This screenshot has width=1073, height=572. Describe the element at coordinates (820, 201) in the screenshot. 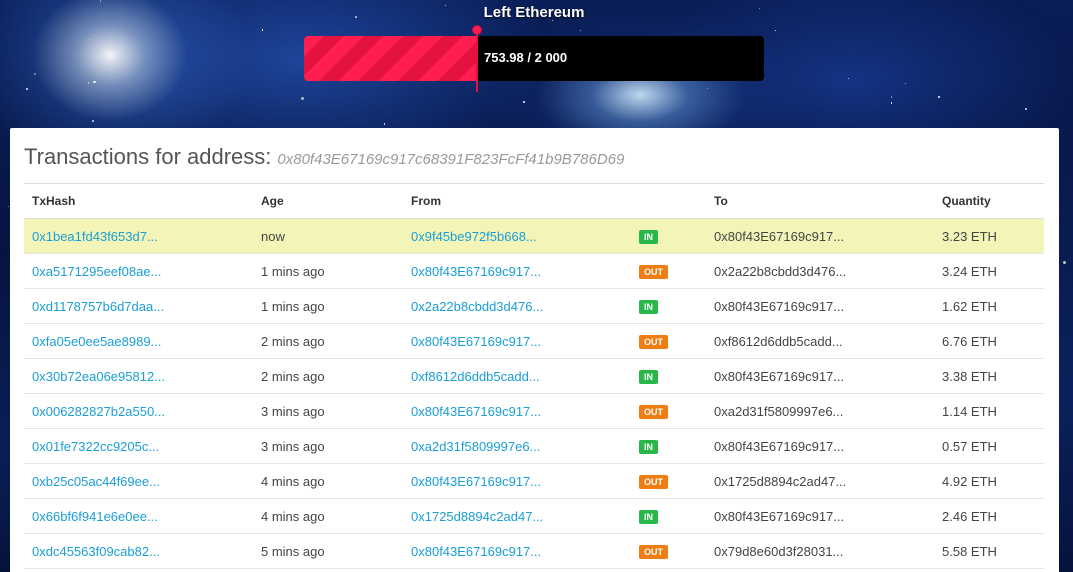

I see `column-header-to: To` at that location.